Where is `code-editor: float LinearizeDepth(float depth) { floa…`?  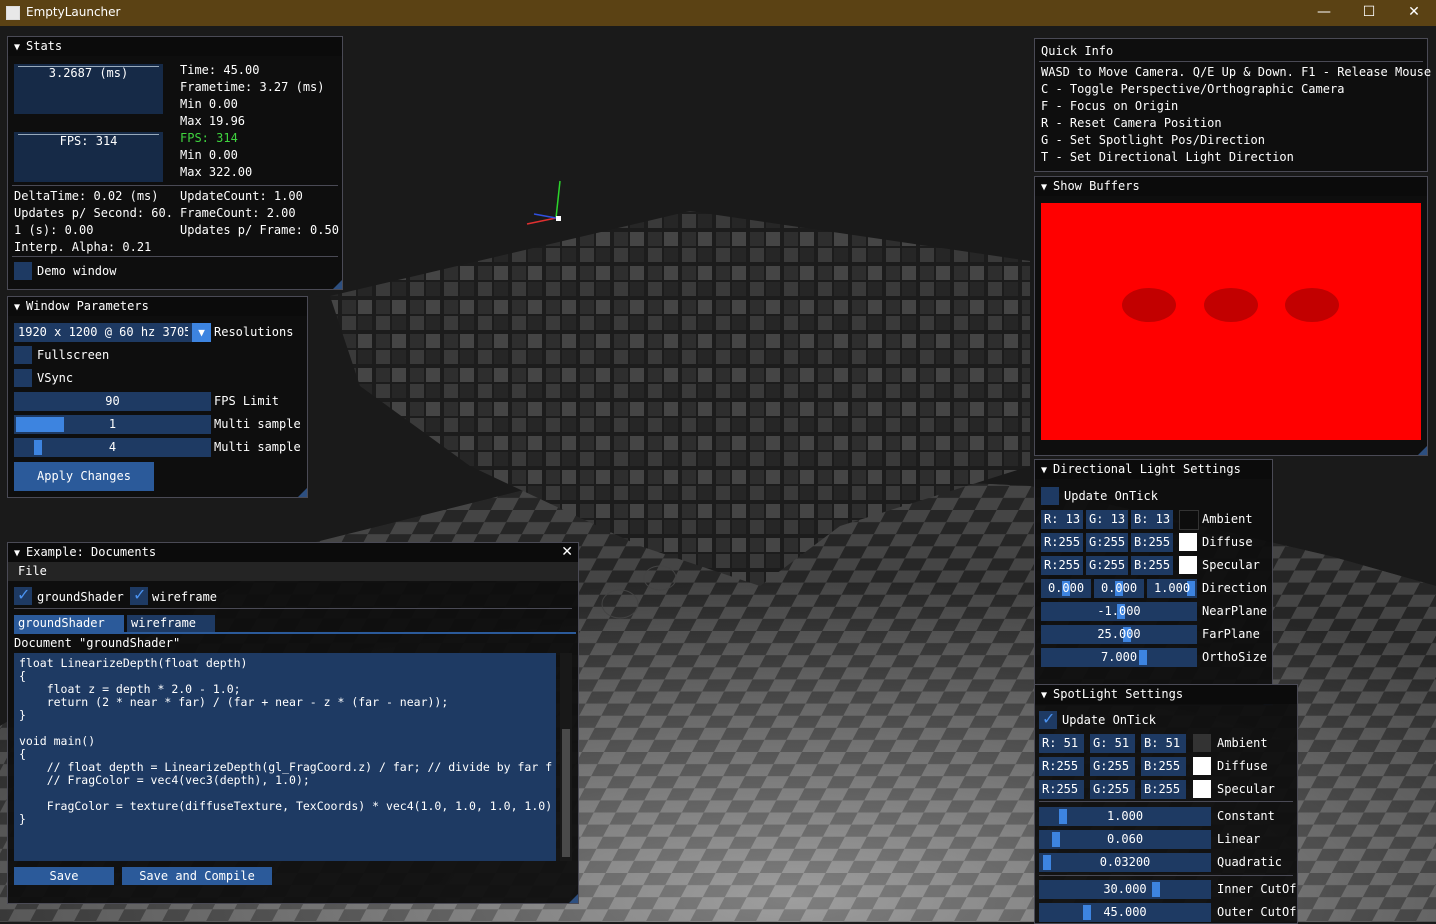
code-editor: float LinearizeDepth(float depth) { floa… is located at coordinates (293, 757).